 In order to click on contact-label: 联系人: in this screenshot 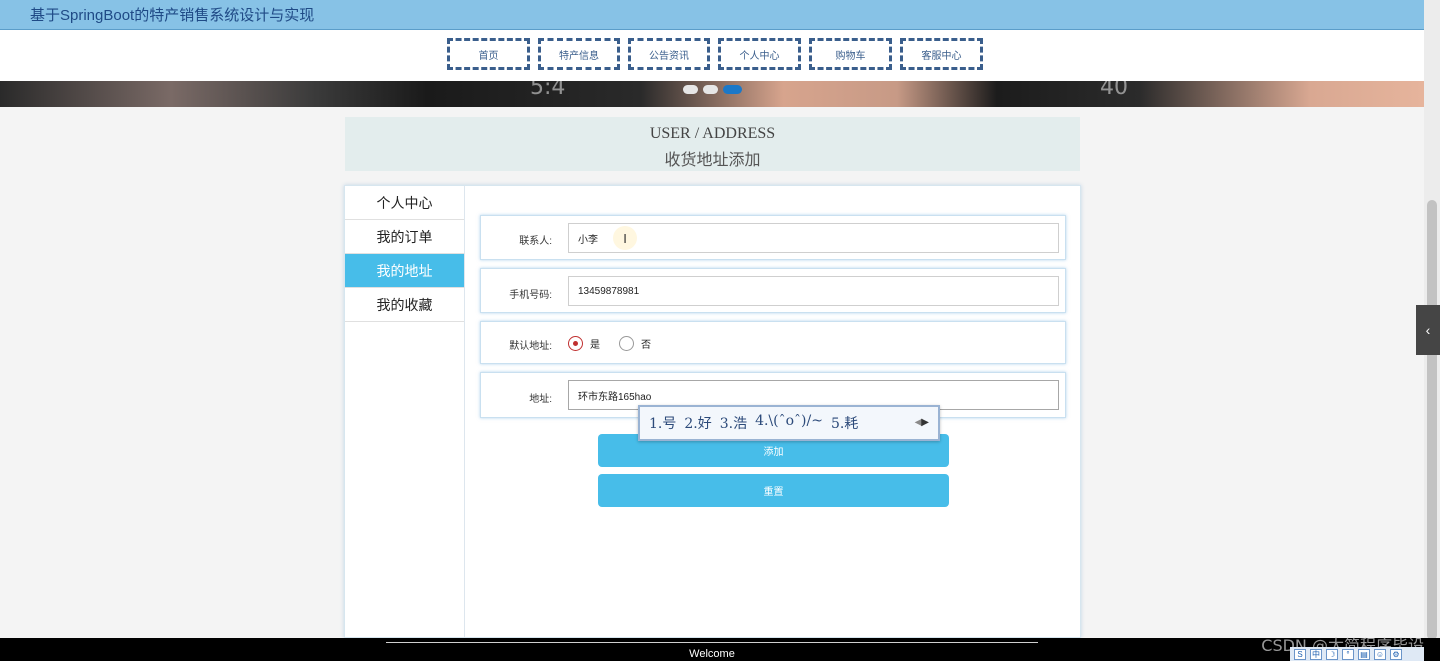, I will do `click(535, 241)`.